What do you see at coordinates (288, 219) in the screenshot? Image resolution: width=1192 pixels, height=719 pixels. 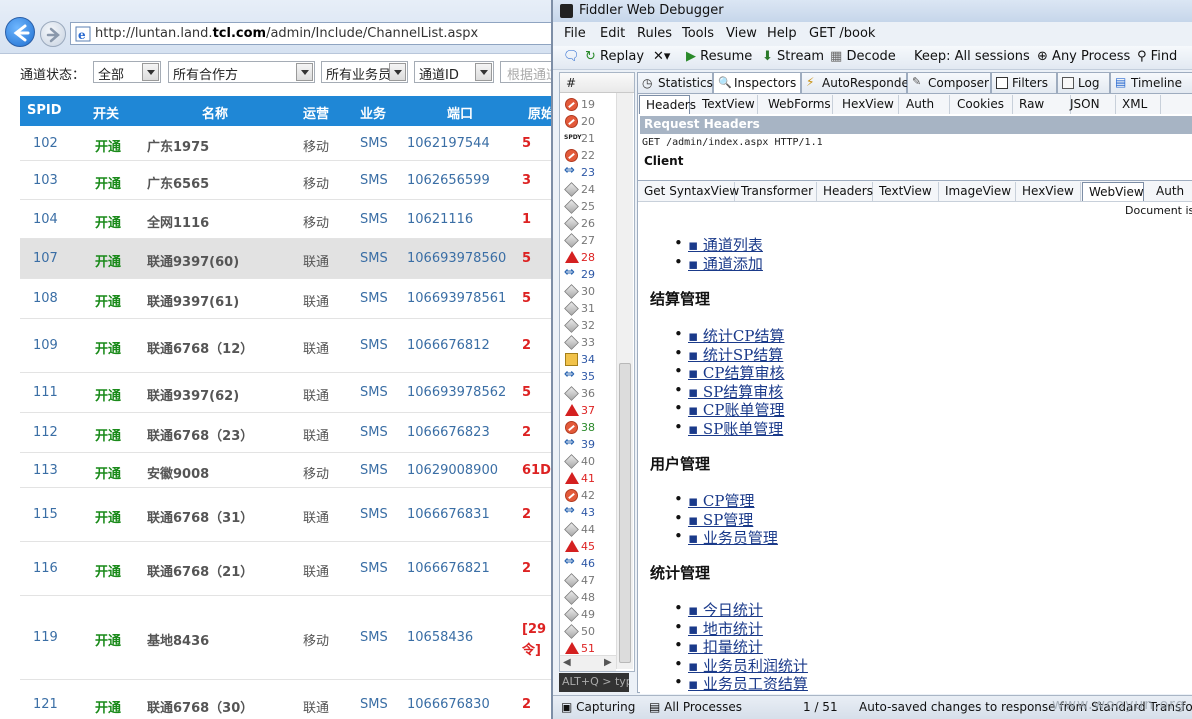 I see `table-row: 104 开通 全网1116 移动 SMS 10621116 1` at bounding box center [288, 219].